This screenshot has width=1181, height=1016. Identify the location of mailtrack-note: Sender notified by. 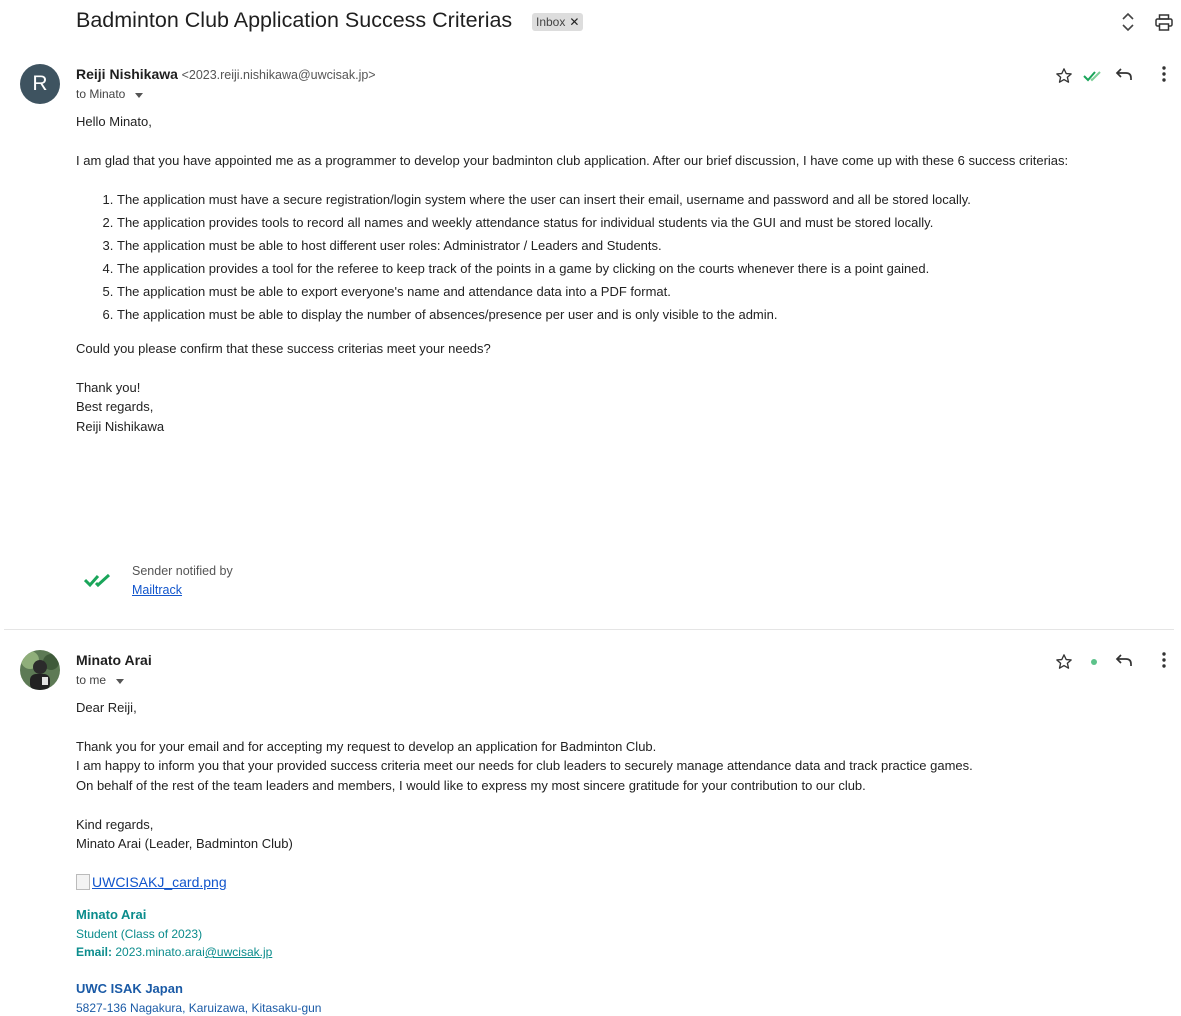
(182, 571).